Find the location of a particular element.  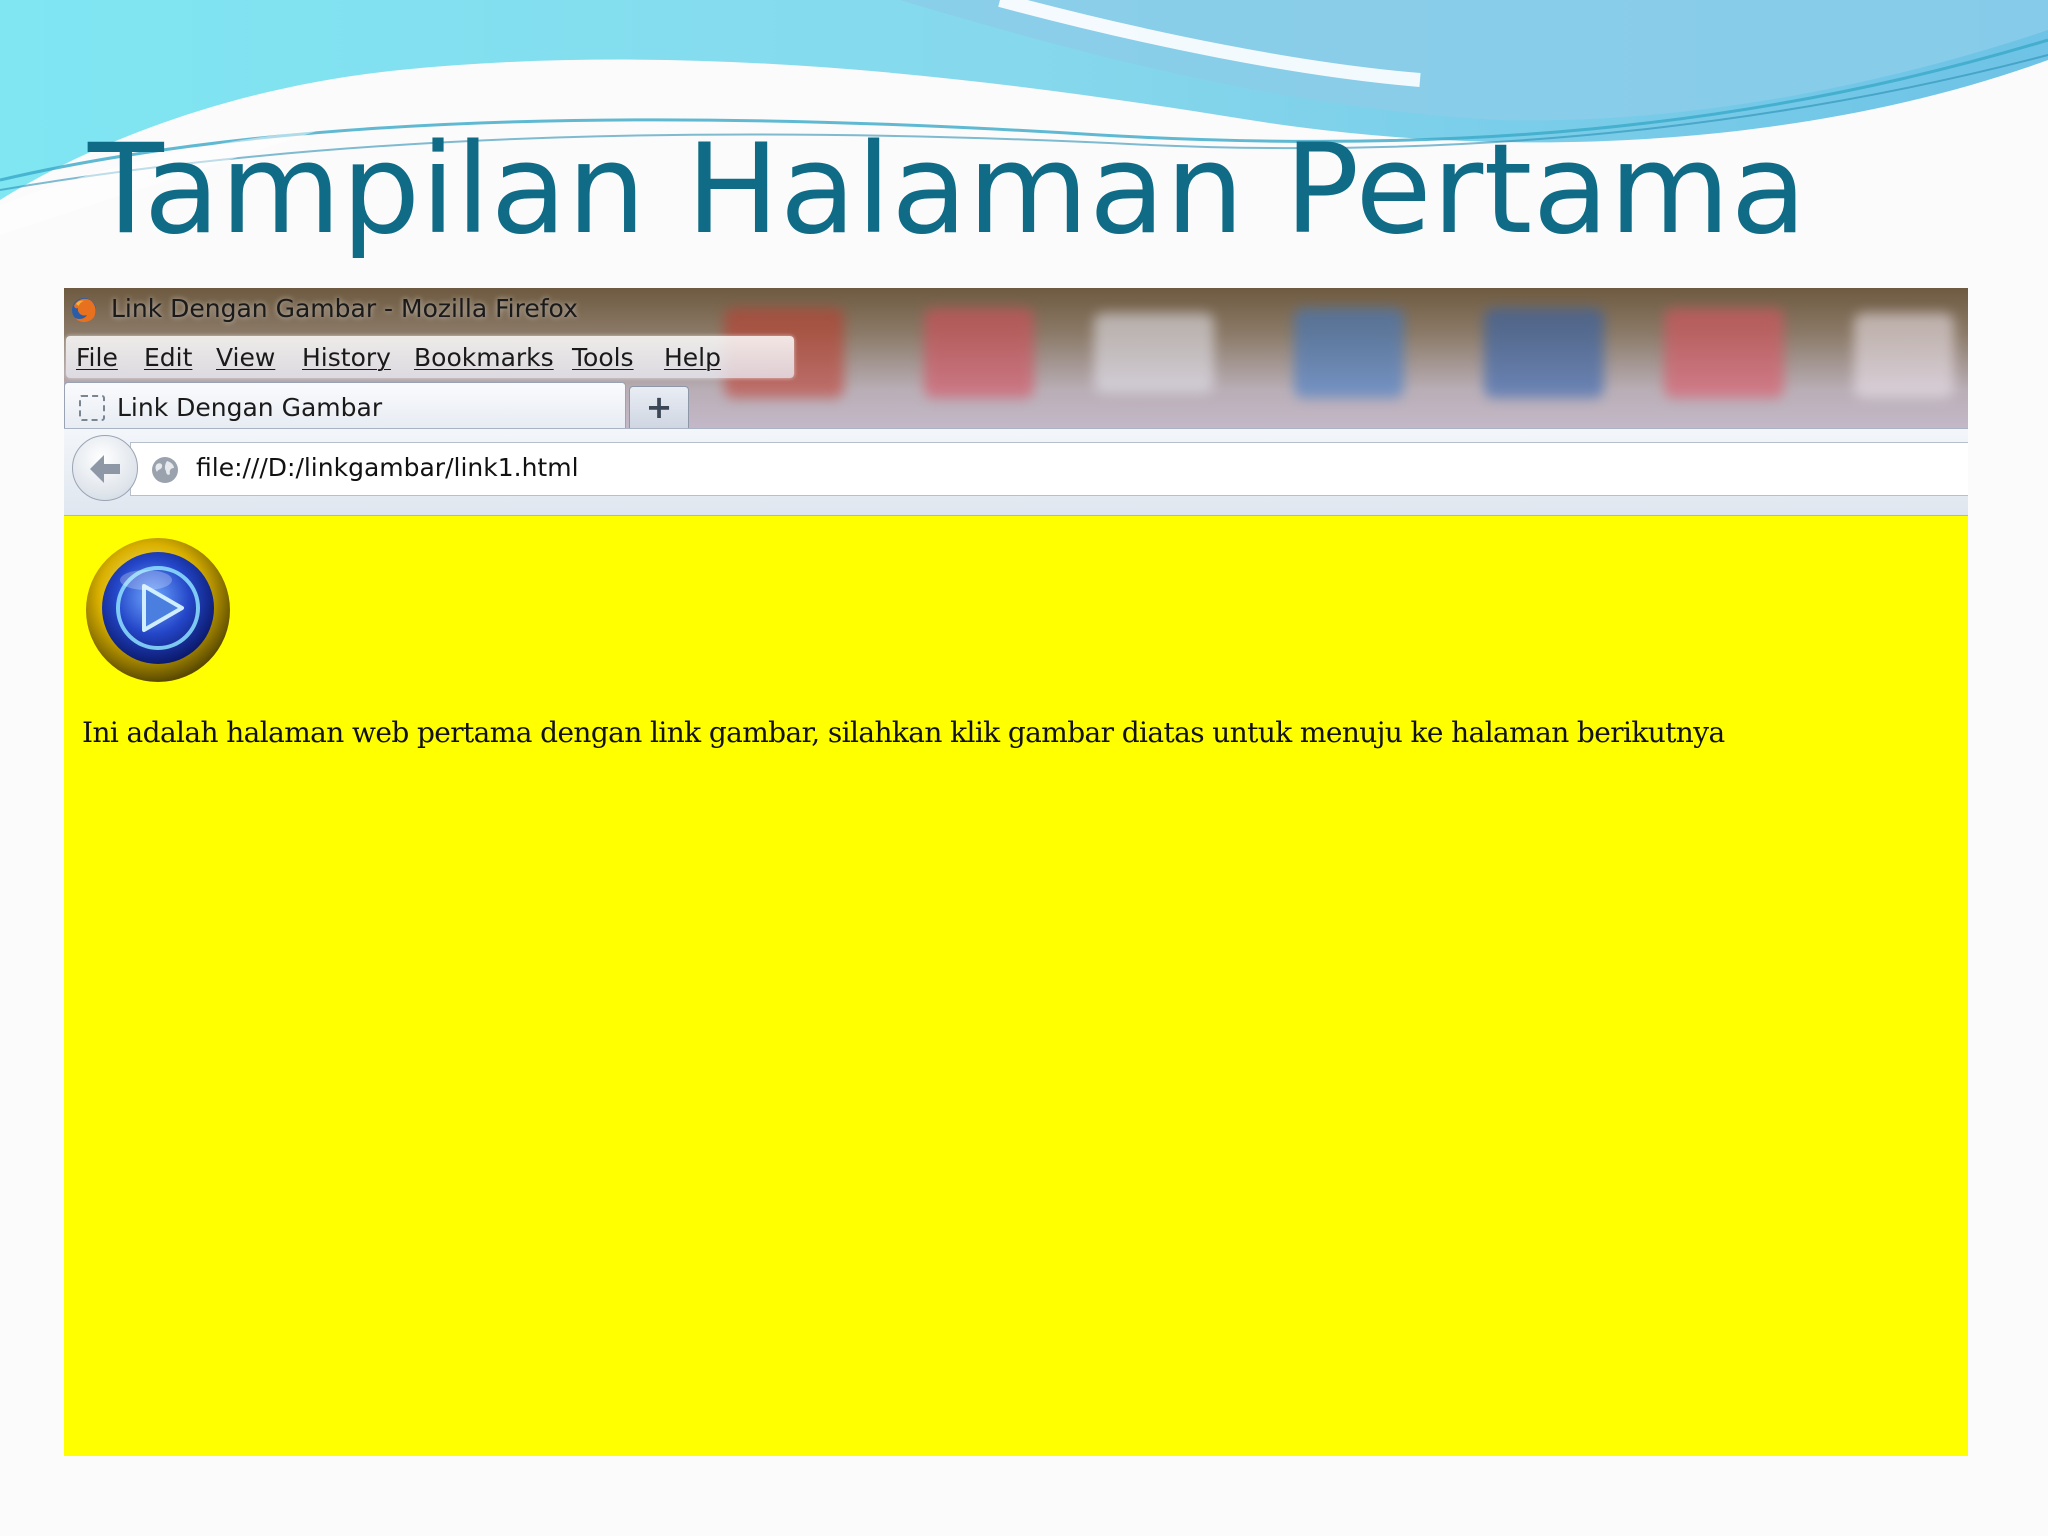

blank-page-icon is located at coordinates (92, 408).